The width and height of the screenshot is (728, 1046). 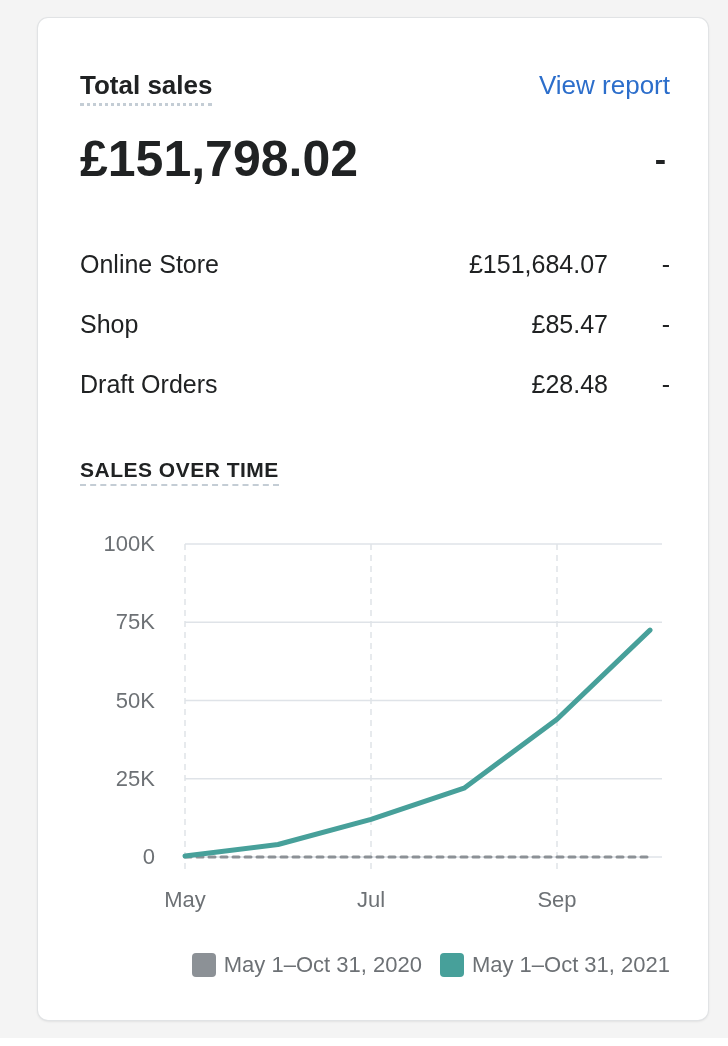 I want to click on view-report-link: View report, so click(x=604, y=85).